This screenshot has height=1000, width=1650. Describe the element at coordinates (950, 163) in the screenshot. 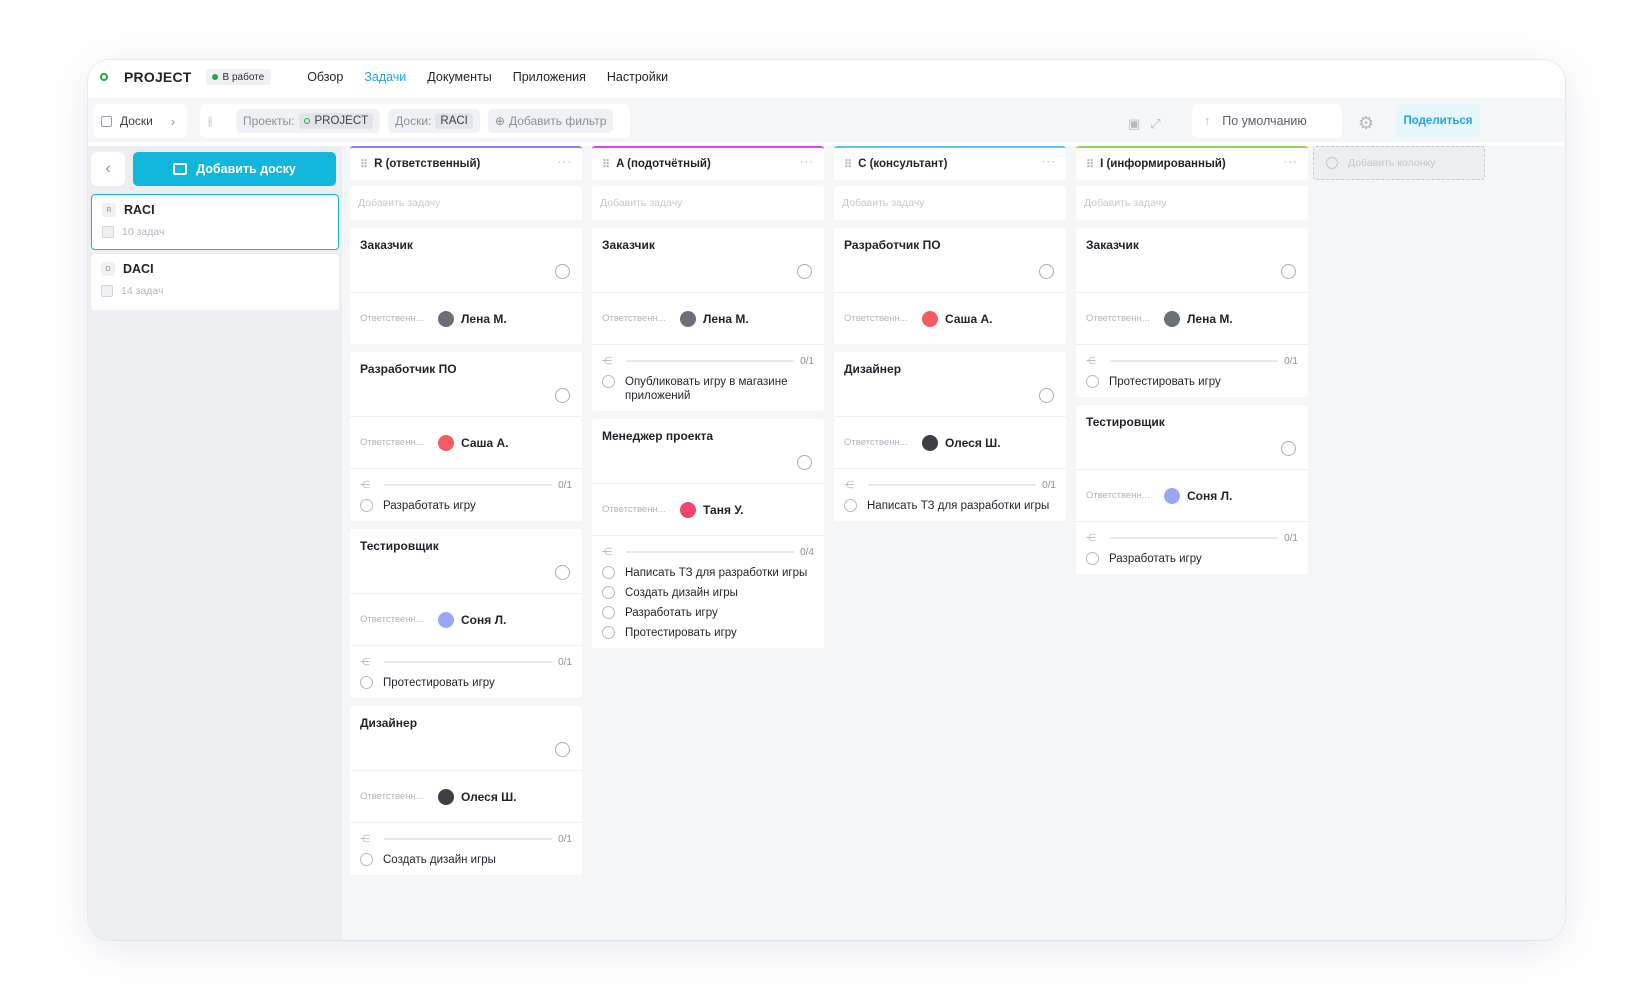

I see `column-header: ⠿ C (консультант) ···` at that location.